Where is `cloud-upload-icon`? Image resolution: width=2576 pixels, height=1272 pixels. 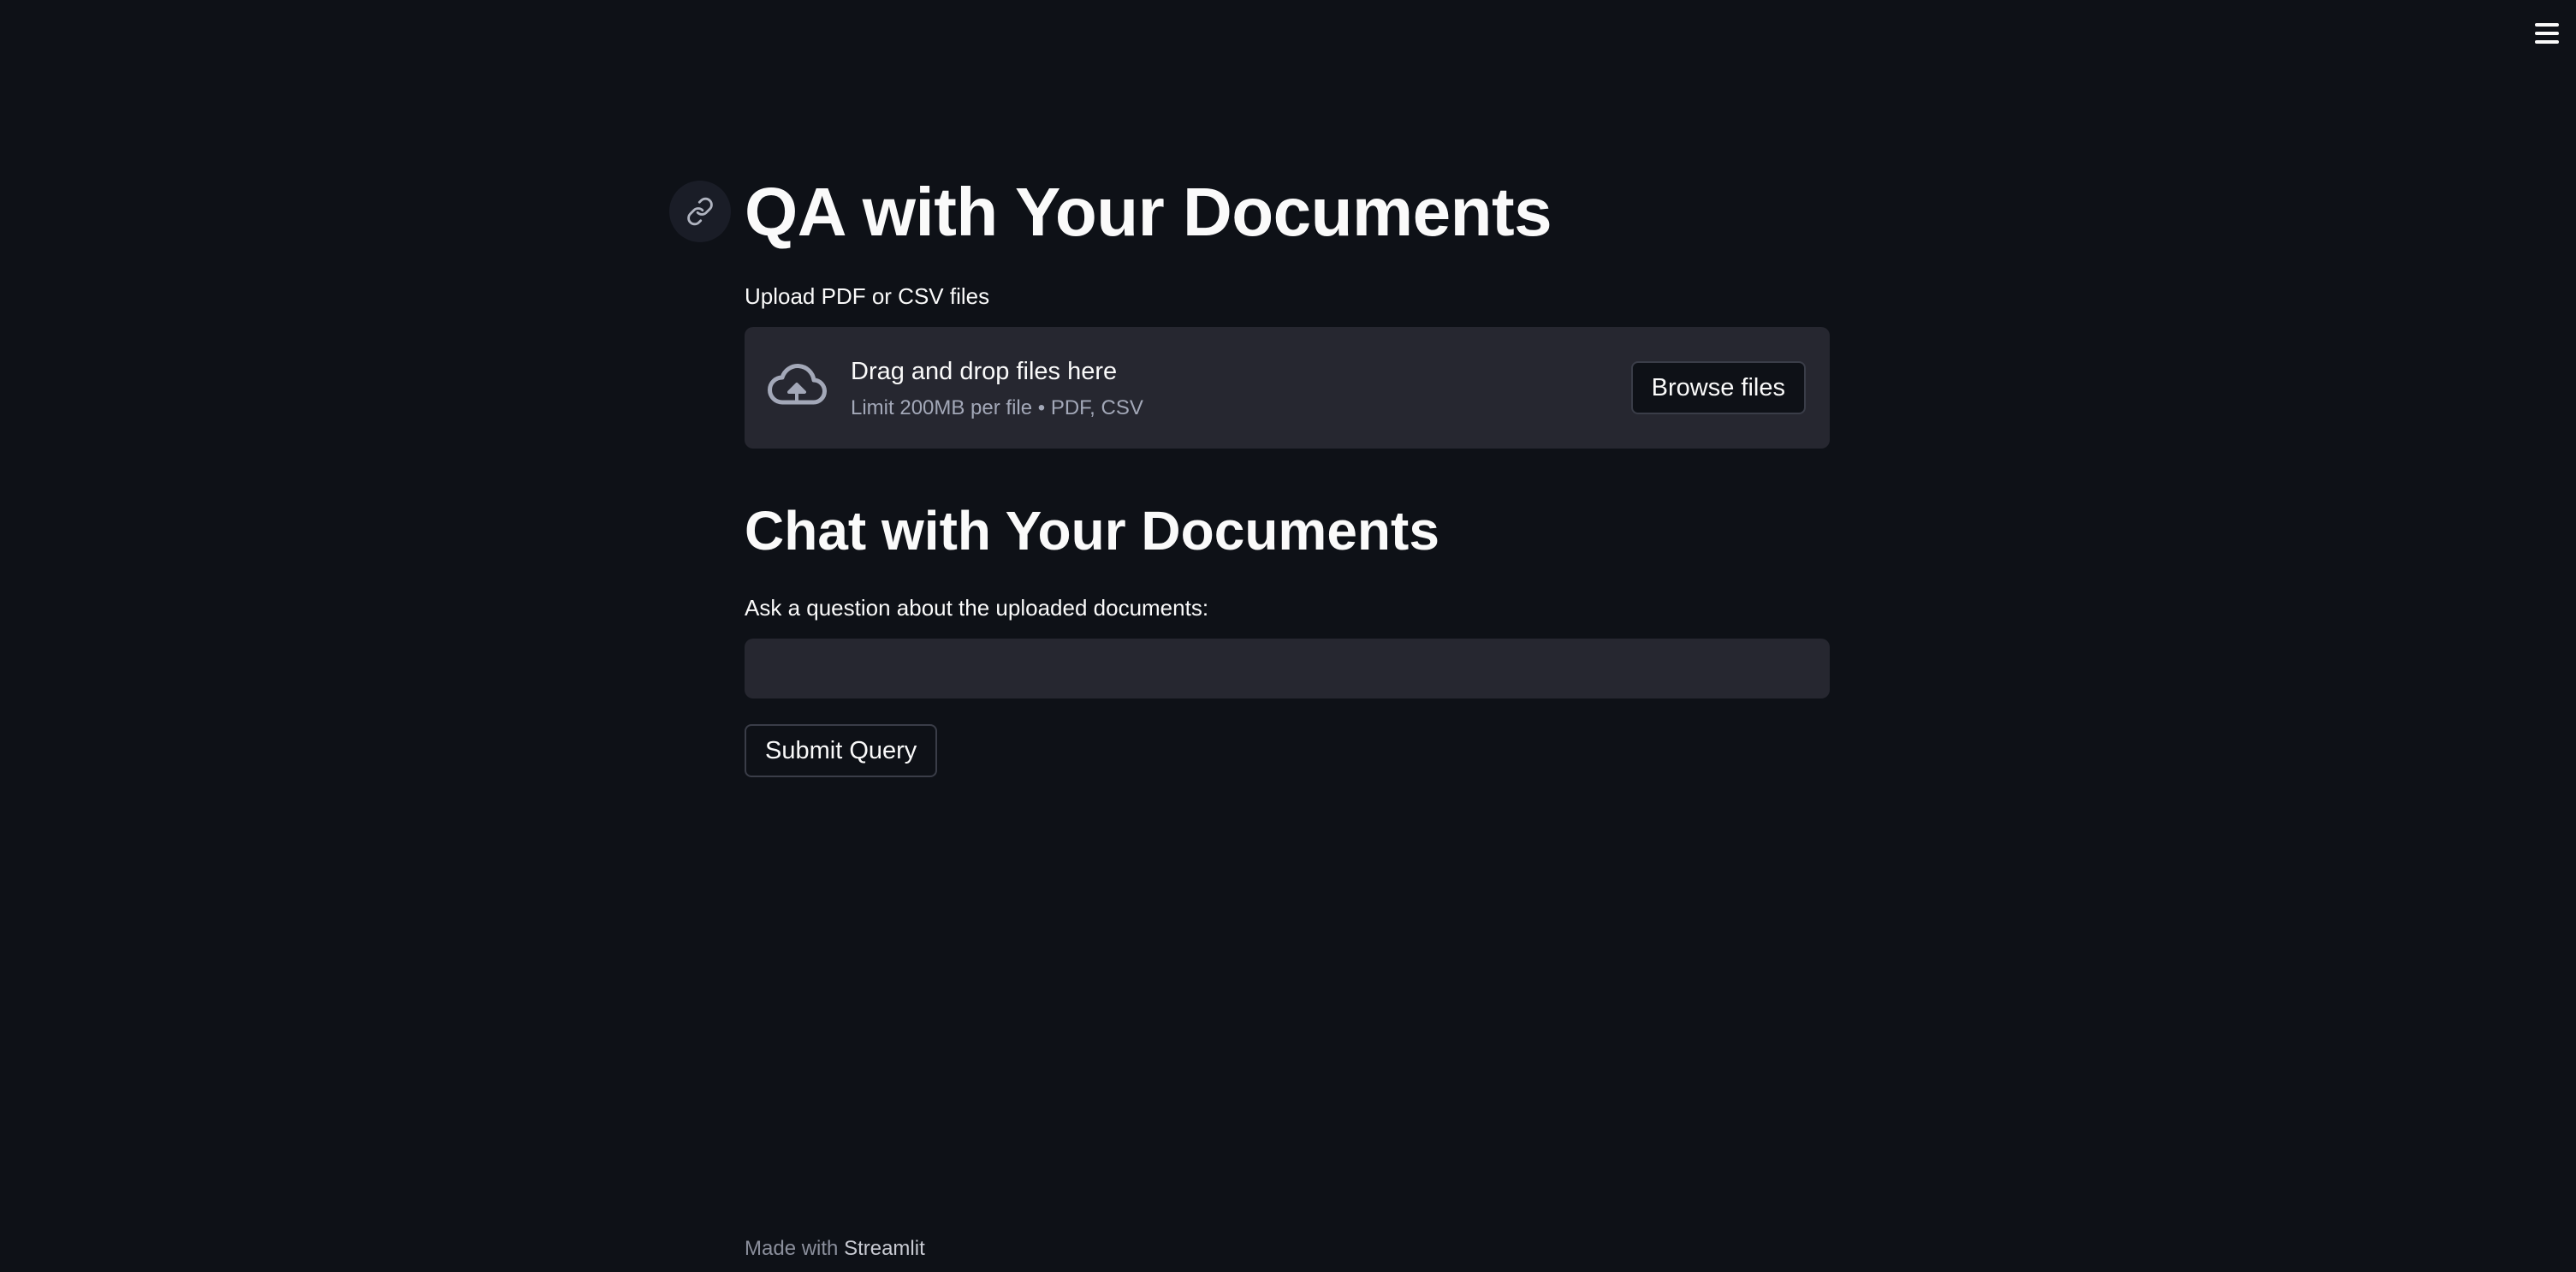
cloud-upload-icon is located at coordinates (797, 384).